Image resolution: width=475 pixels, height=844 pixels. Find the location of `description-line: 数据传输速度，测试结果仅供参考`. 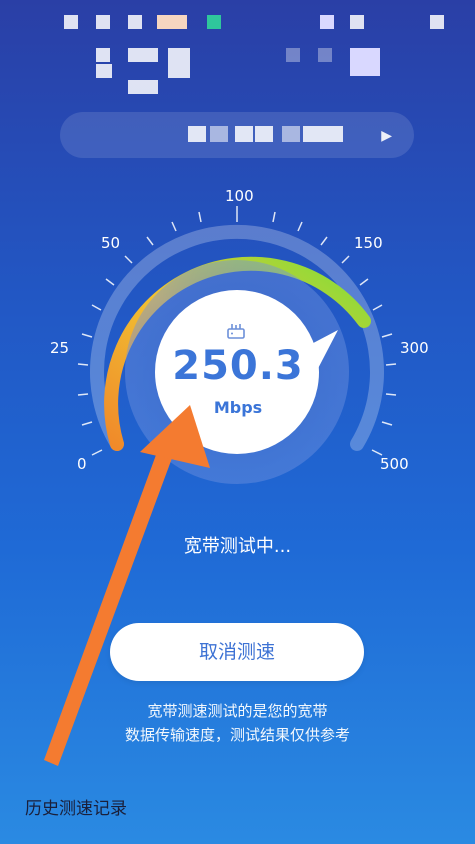

description-line: 数据传输速度，测试结果仅供参考 is located at coordinates (237, 735).